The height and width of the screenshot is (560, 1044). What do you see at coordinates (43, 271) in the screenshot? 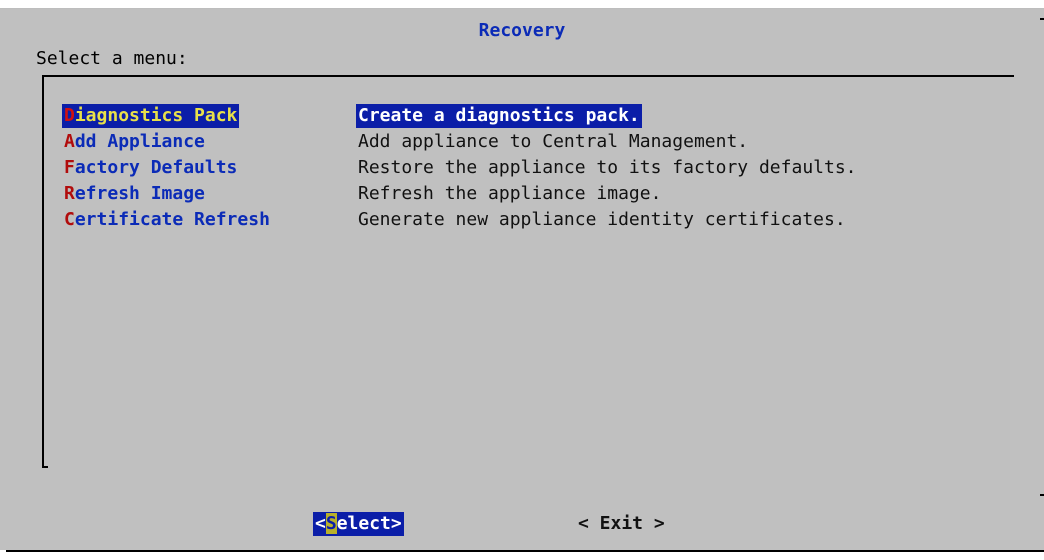
I see `list-frame-left` at bounding box center [43, 271].